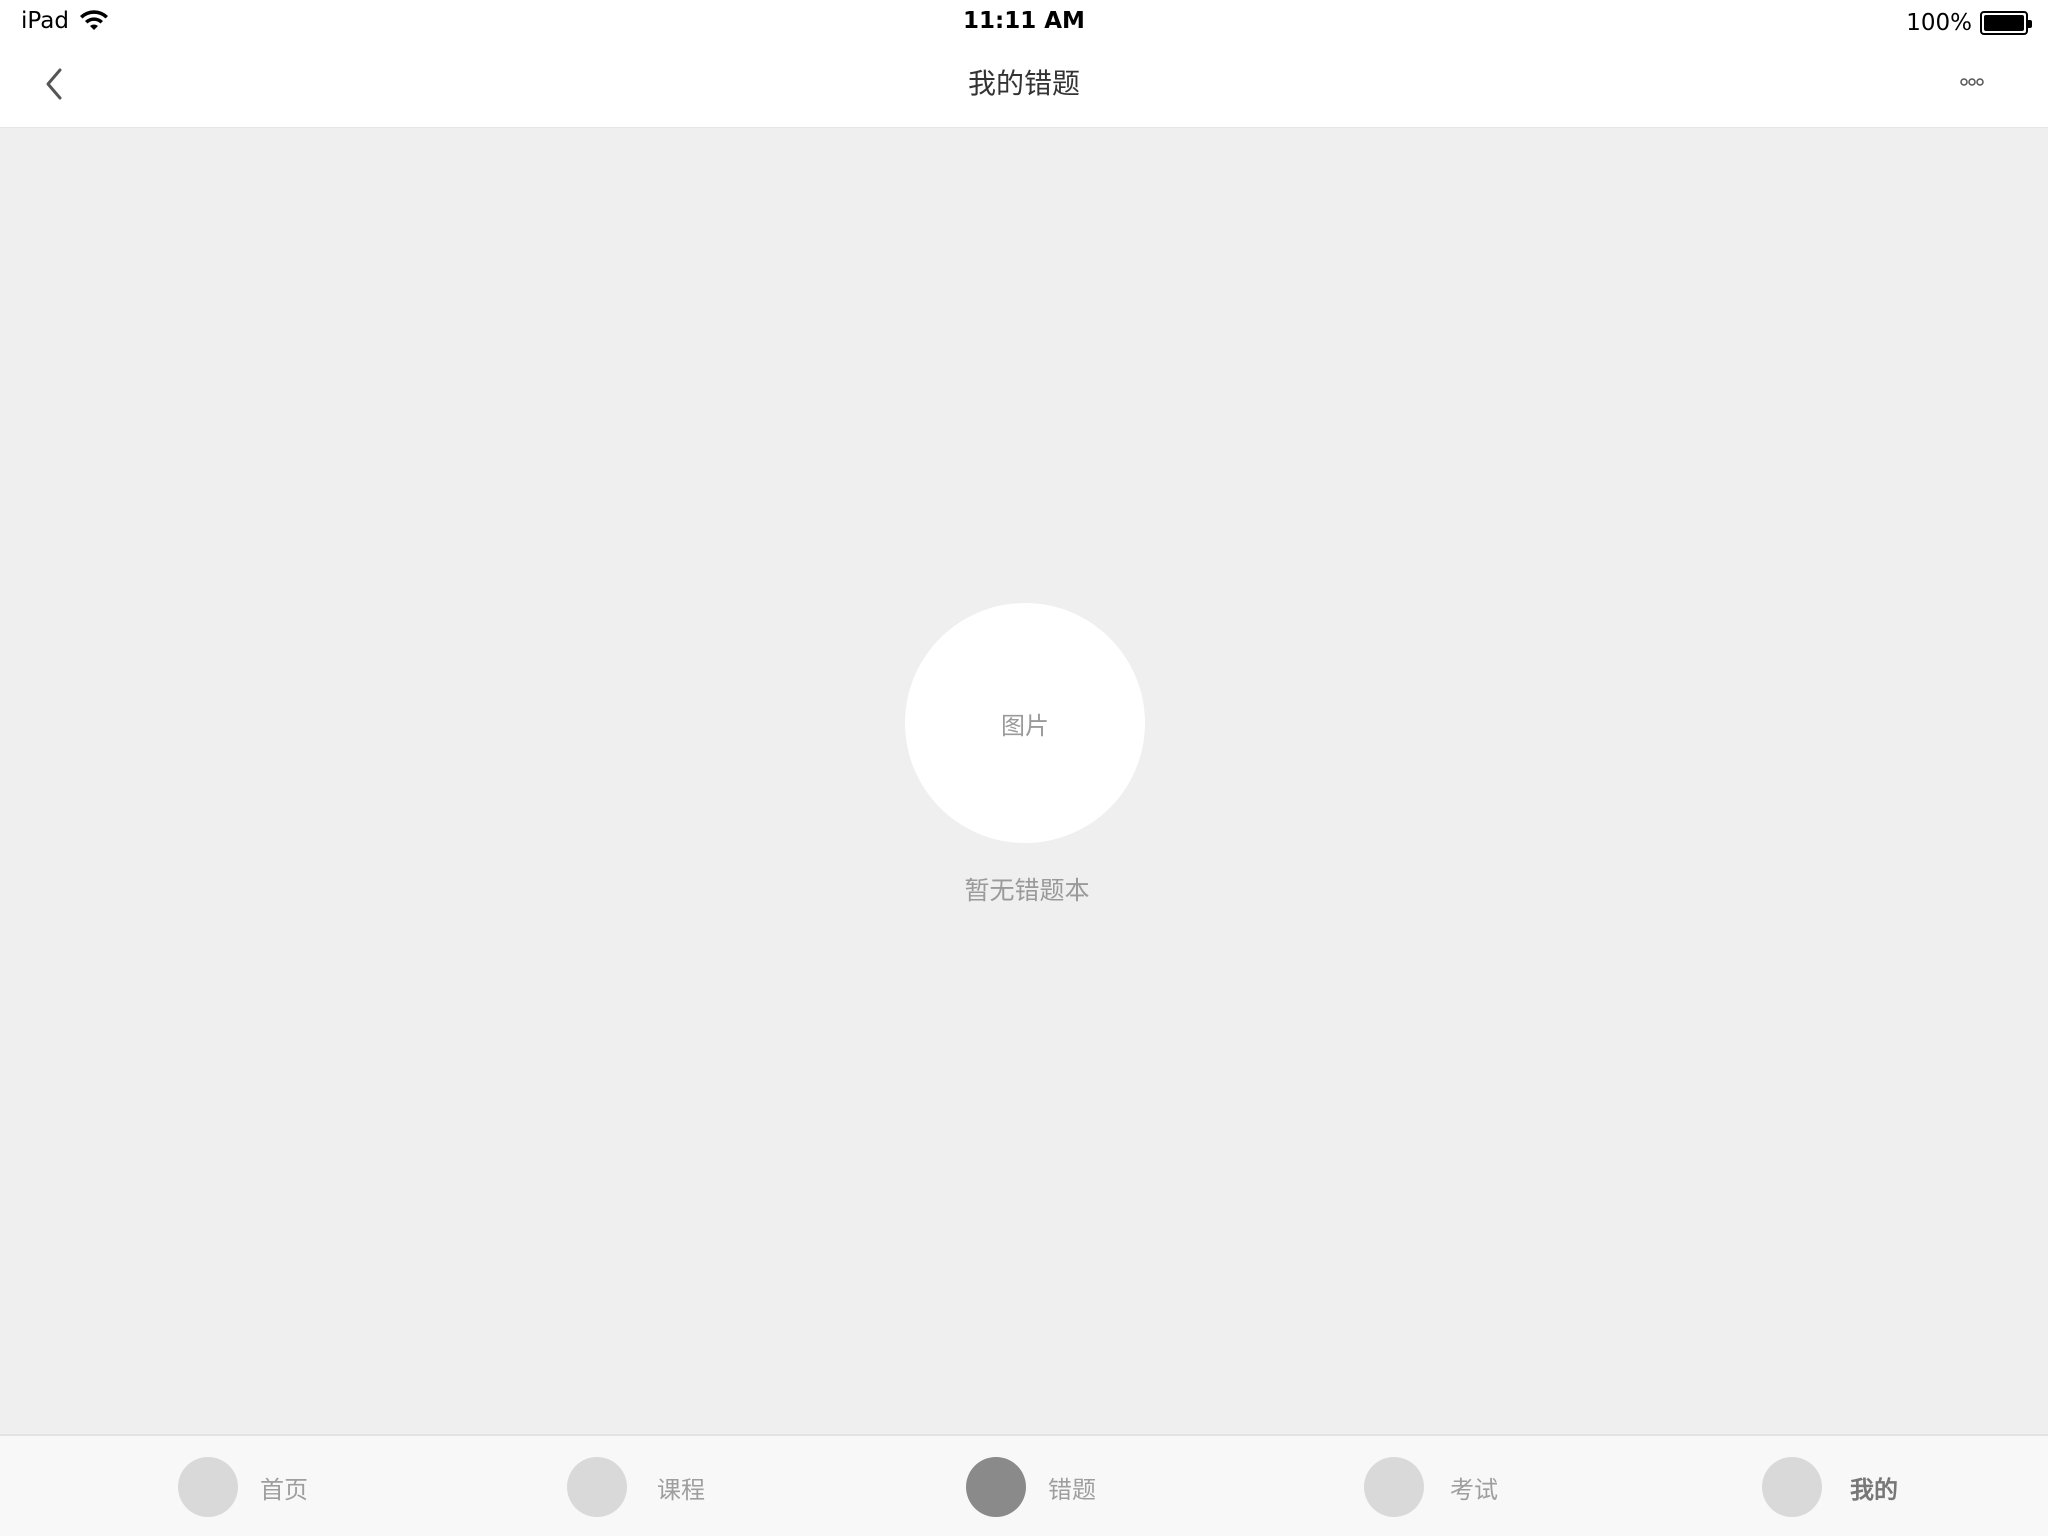 This screenshot has width=2048, height=1536. Describe the element at coordinates (1027, 890) in the screenshot. I see `empty-state-message: 暂无错题本` at that location.